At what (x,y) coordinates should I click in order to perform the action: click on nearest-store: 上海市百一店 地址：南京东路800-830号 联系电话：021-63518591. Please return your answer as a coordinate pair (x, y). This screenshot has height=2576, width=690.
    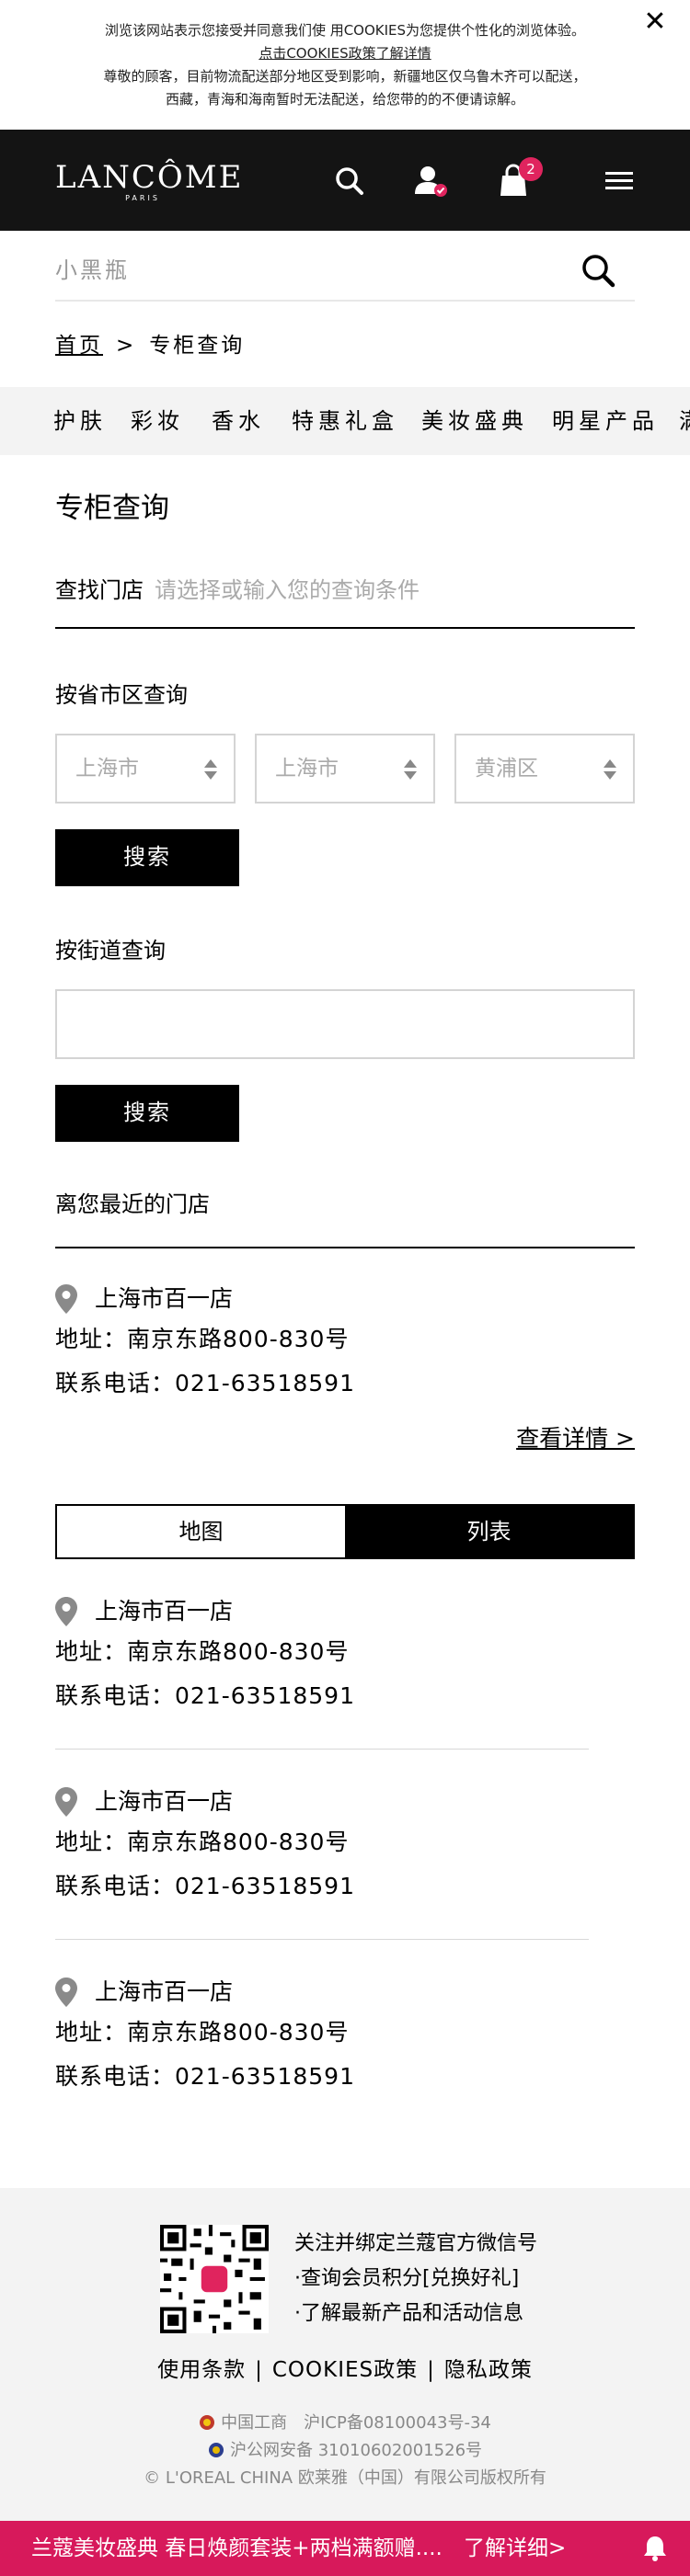
    Looking at the image, I should click on (331, 1343).